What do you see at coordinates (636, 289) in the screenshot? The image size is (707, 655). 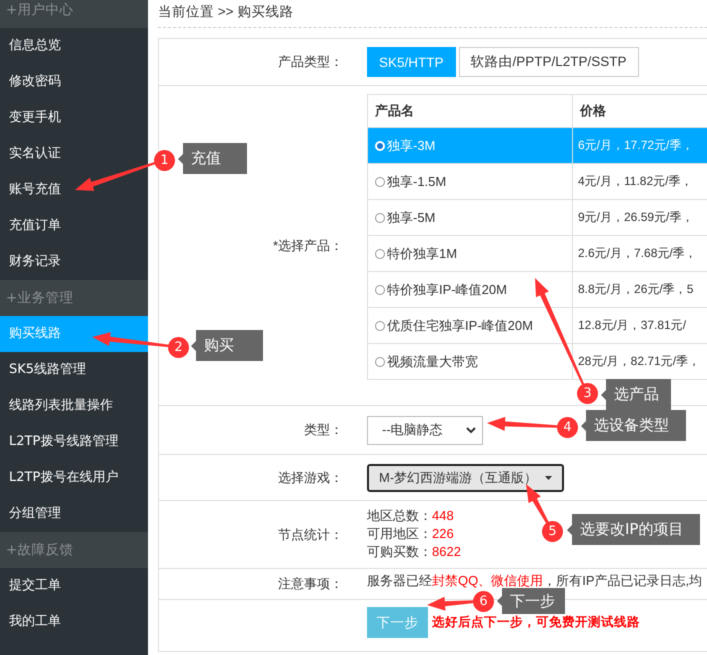 I see `product-price: 8.8元/月，26元/季，5` at bounding box center [636, 289].